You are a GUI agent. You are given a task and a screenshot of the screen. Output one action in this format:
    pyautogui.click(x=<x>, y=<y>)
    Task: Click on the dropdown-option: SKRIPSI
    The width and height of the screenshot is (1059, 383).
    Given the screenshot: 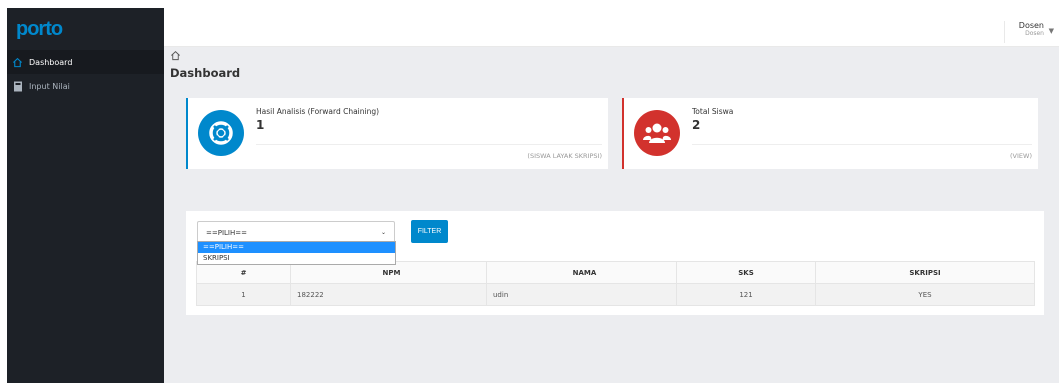 What is the action you would take?
    pyautogui.click(x=296, y=258)
    